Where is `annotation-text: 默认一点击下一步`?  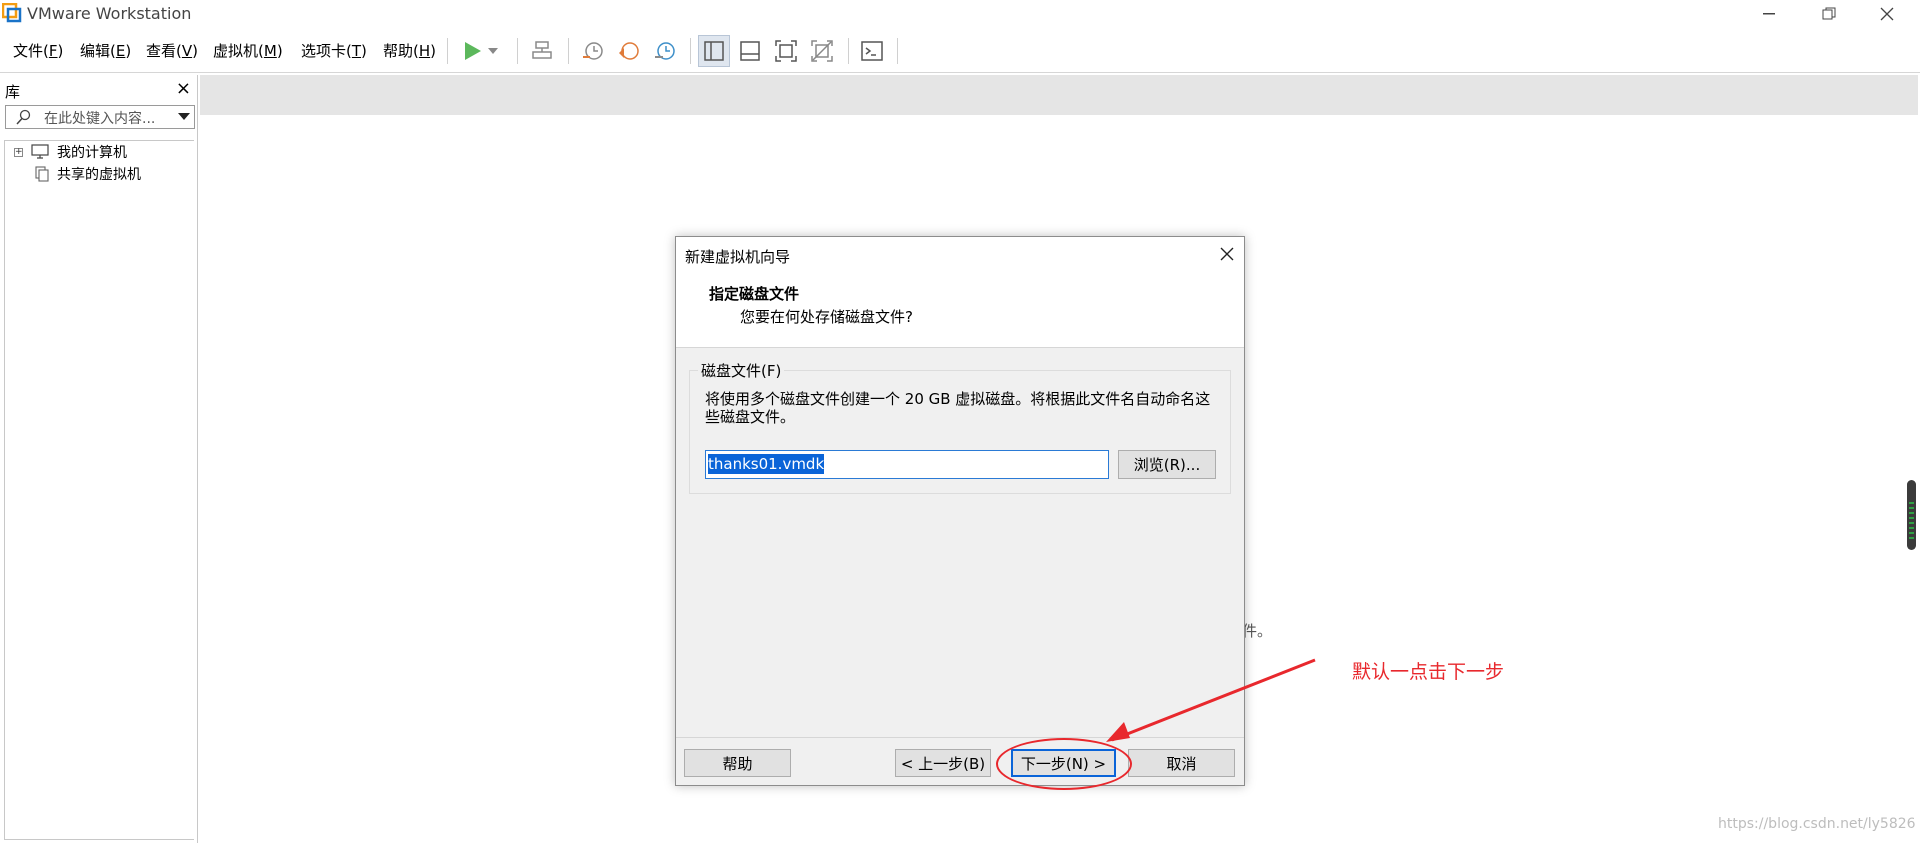 annotation-text: 默认一点击下一步 is located at coordinates (1428, 672).